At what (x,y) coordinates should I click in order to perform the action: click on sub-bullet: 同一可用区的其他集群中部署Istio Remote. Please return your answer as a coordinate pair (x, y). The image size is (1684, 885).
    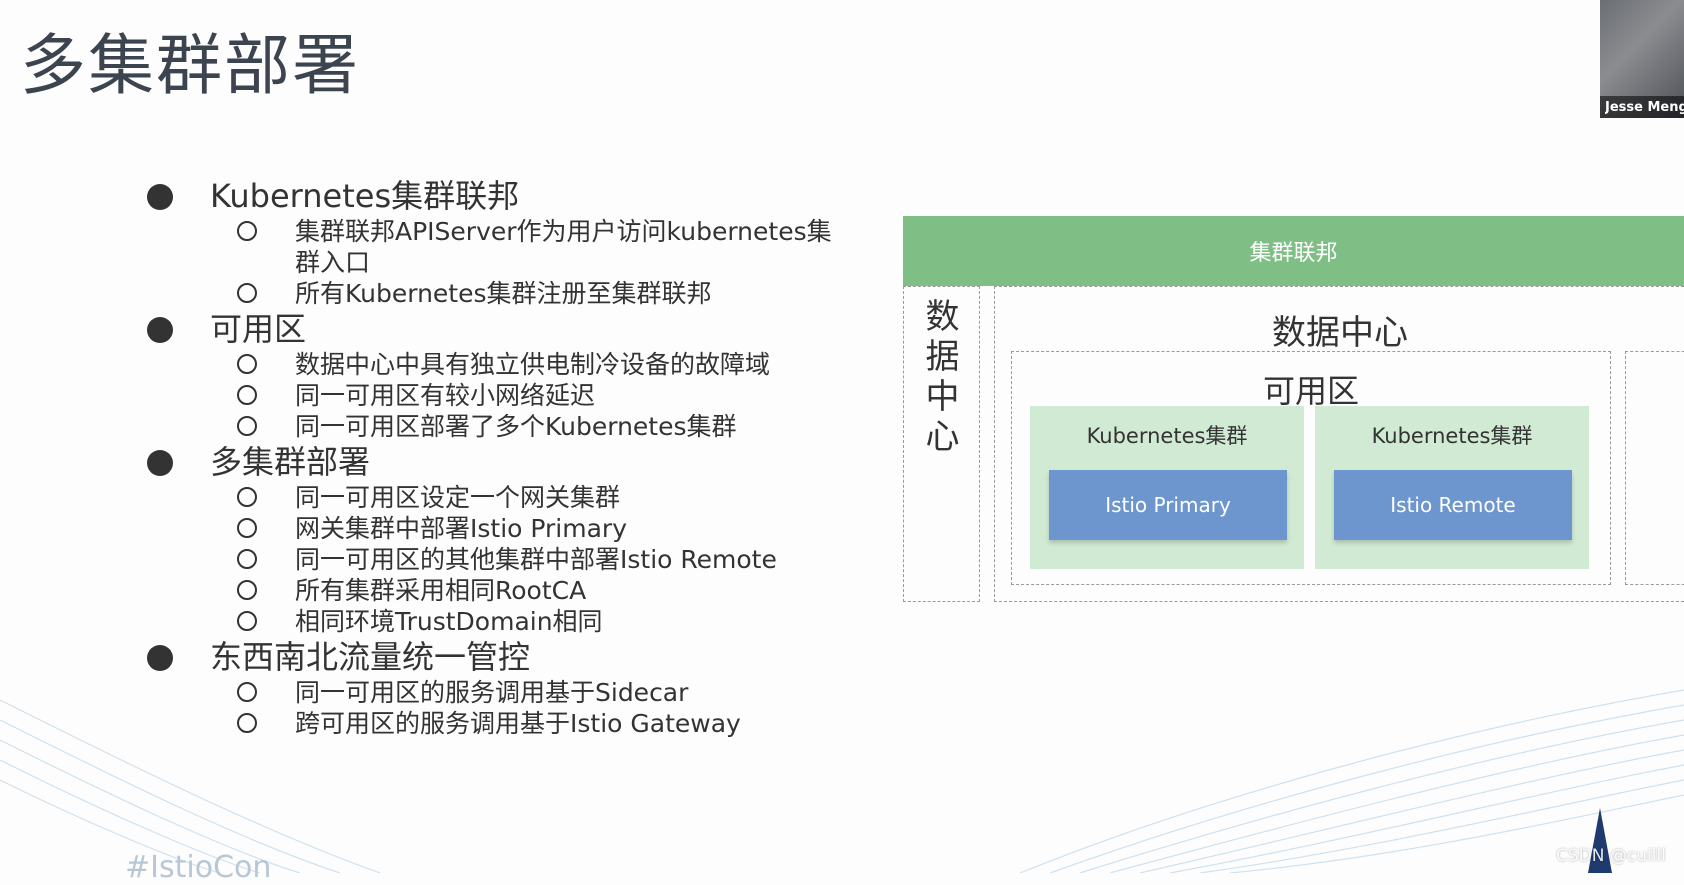
    Looking at the image, I should click on (500, 559).